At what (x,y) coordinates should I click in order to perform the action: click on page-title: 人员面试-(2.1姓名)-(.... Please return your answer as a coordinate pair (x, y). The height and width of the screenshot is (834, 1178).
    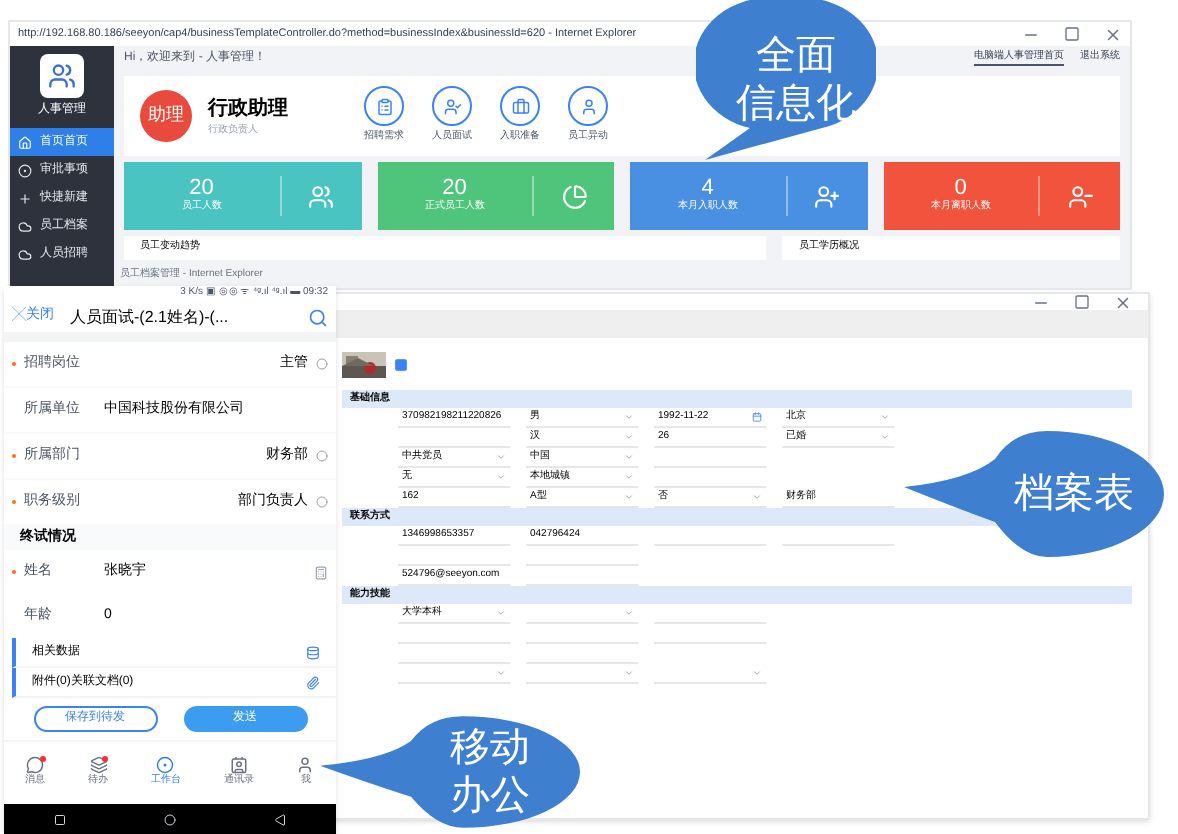
    Looking at the image, I should click on (150, 317).